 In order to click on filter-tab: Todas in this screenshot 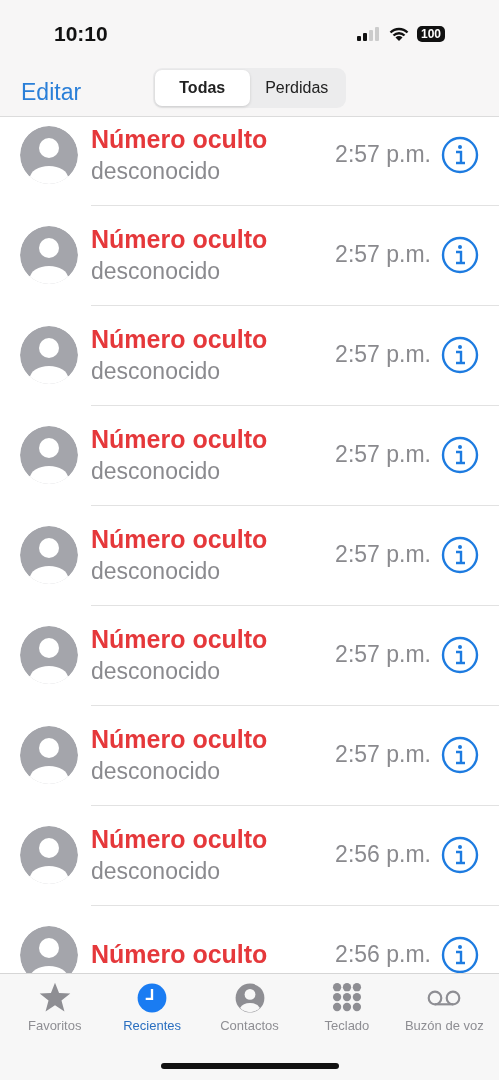, I will do `click(202, 88)`.